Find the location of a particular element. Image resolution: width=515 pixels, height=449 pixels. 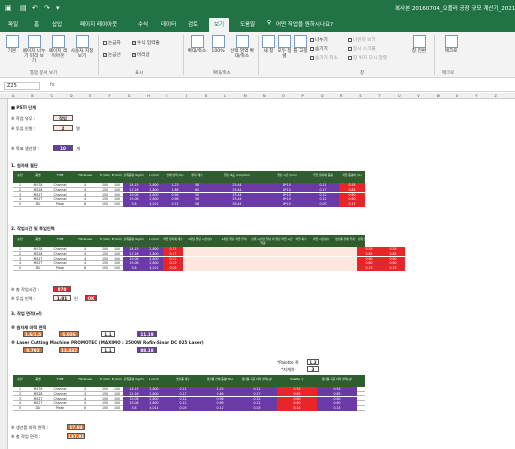

name-box: Z25 is located at coordinates (22, 86).